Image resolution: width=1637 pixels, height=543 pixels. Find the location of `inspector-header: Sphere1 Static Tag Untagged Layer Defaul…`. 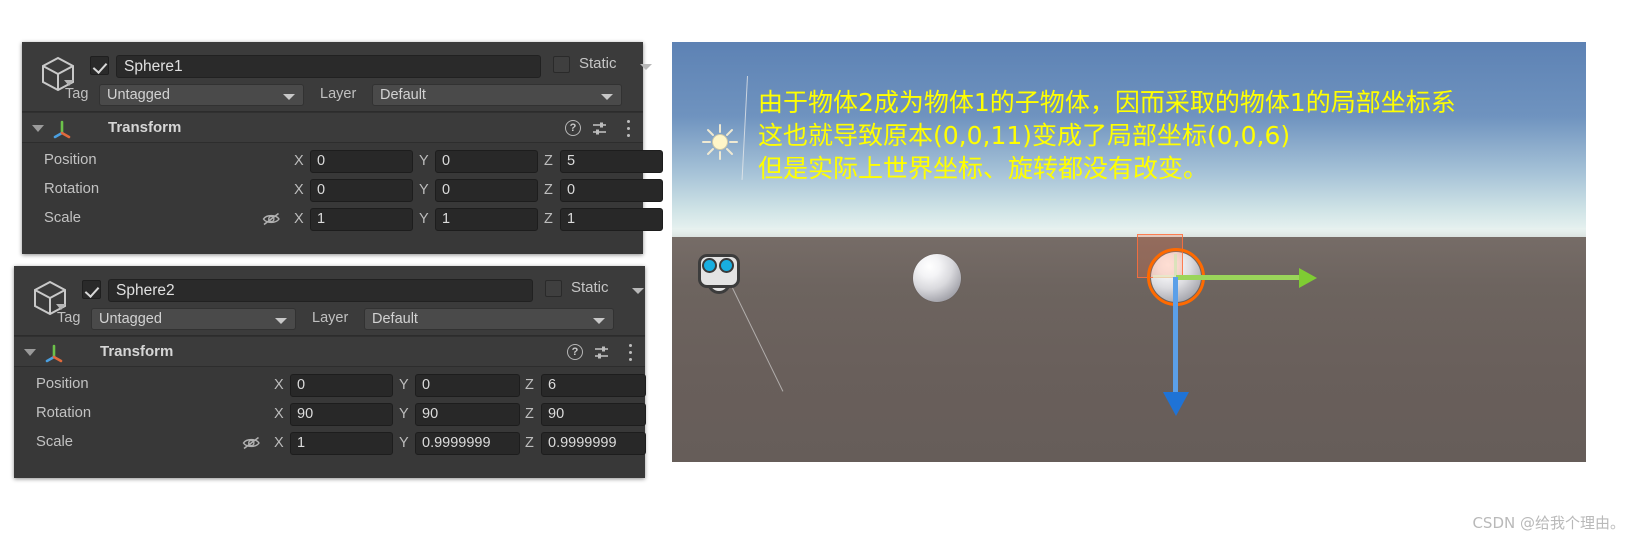

inspector-header: Sphere1 Static Tag Untagged Layer Defaul… is located at coordinates (337, 77).